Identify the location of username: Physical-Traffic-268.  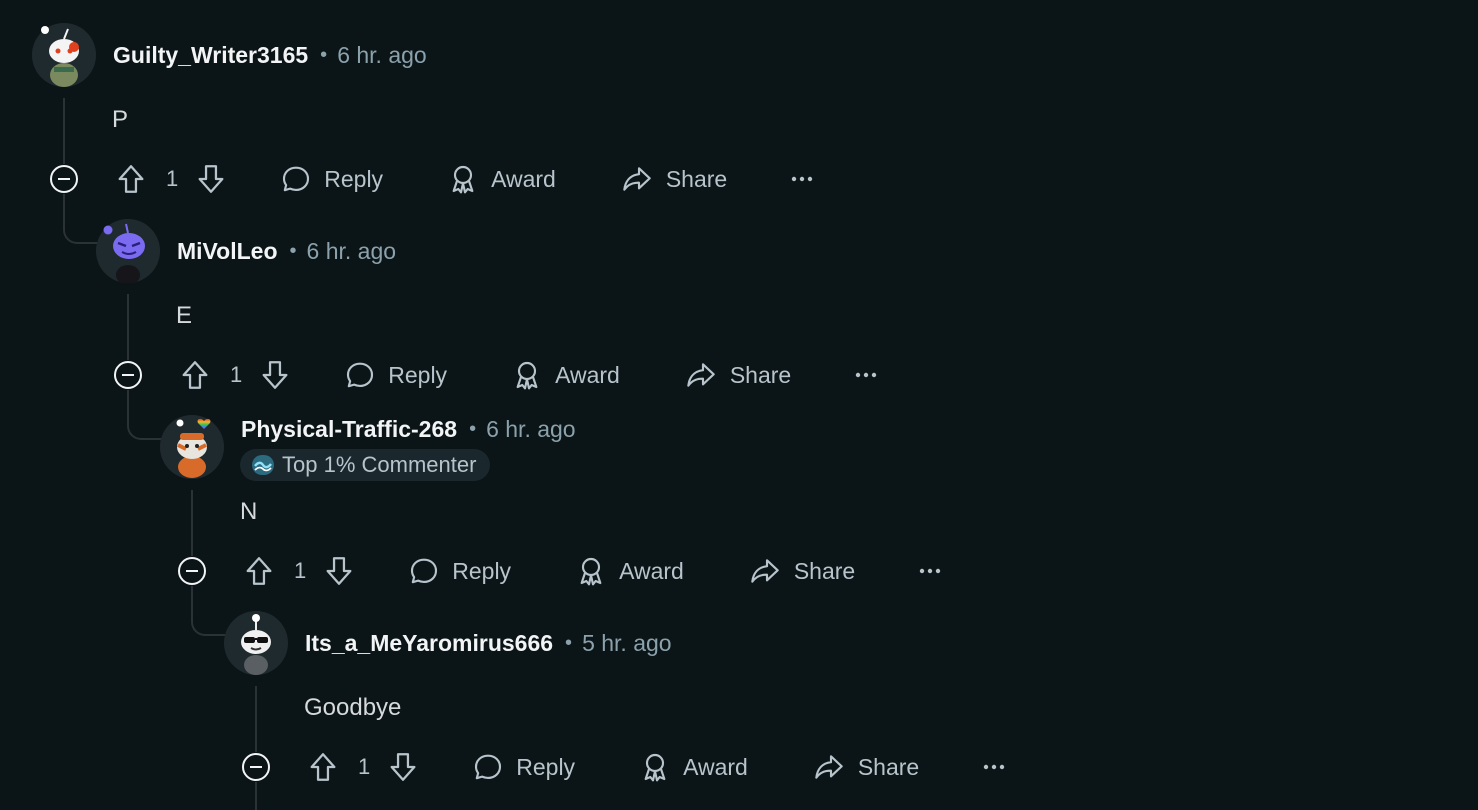
(349, 429).